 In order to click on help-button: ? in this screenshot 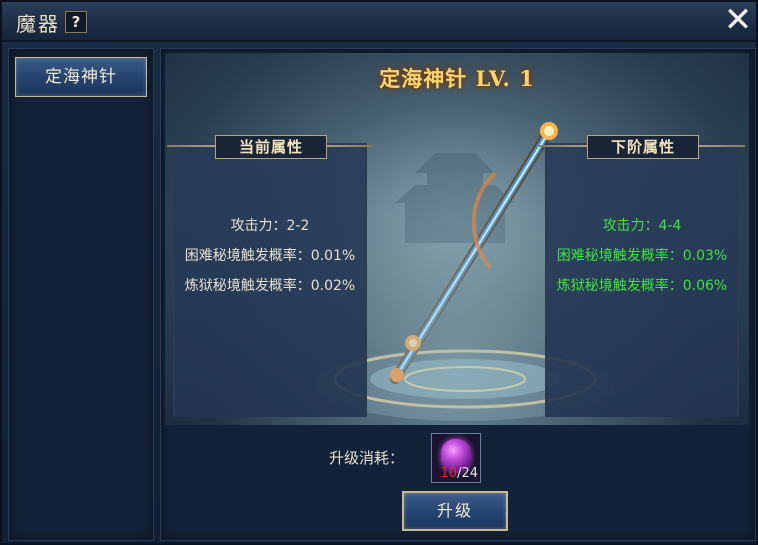, I will do `click(76, 22)`.